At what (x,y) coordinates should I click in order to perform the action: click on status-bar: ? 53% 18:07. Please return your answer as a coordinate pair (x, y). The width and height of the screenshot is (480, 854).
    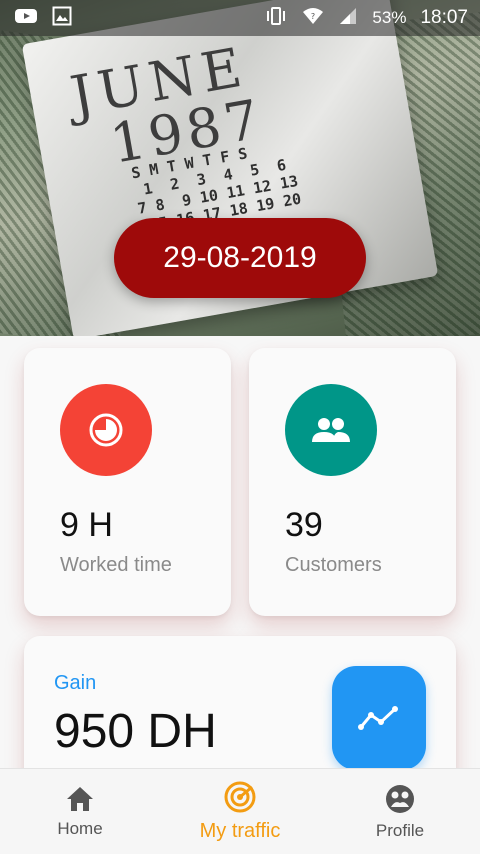
    Looking at the image, I should click on (240, 18).